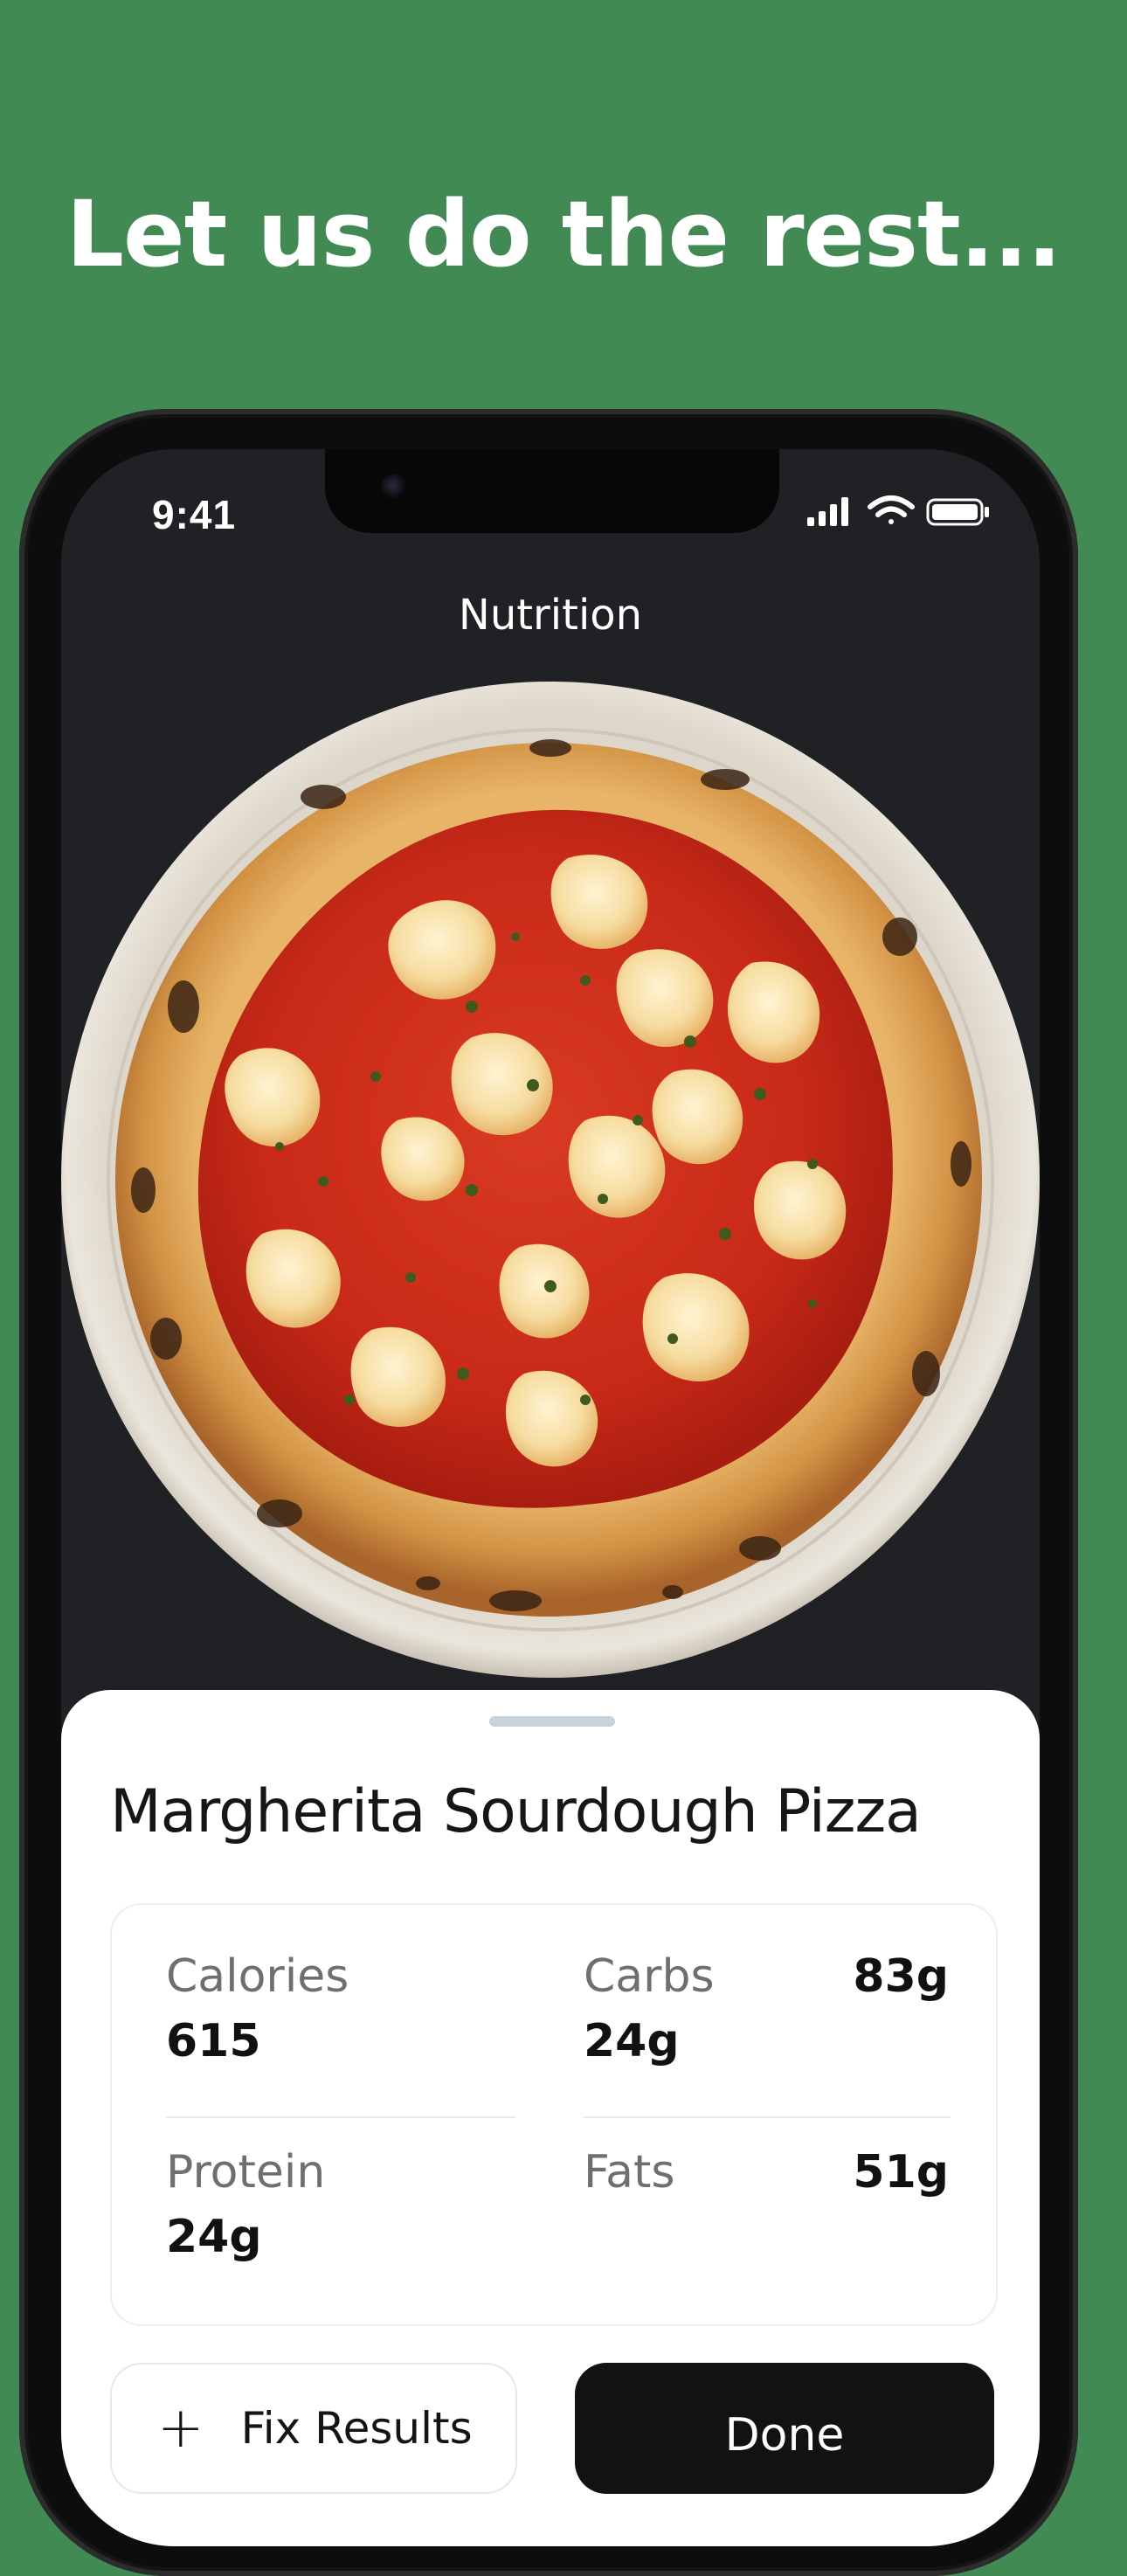  Describe the element at coordinates (958, 512) in the screenshot. I see `battery-icon` at that location.